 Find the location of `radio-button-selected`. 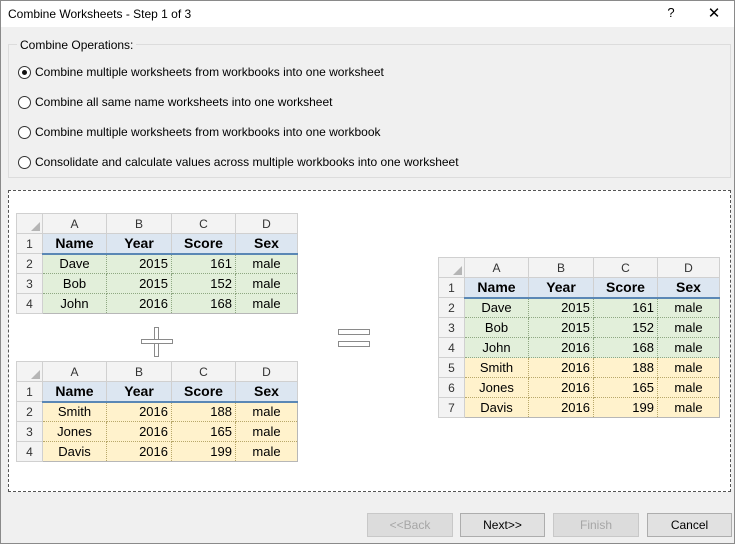

radio-button-selected is located at coordinates (24, 72).